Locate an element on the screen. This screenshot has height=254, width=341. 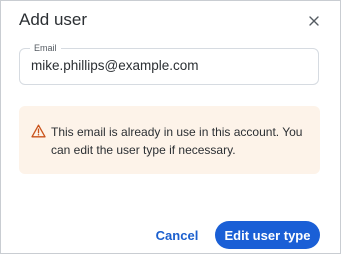
close-icon is located at coordinates (314, 21).